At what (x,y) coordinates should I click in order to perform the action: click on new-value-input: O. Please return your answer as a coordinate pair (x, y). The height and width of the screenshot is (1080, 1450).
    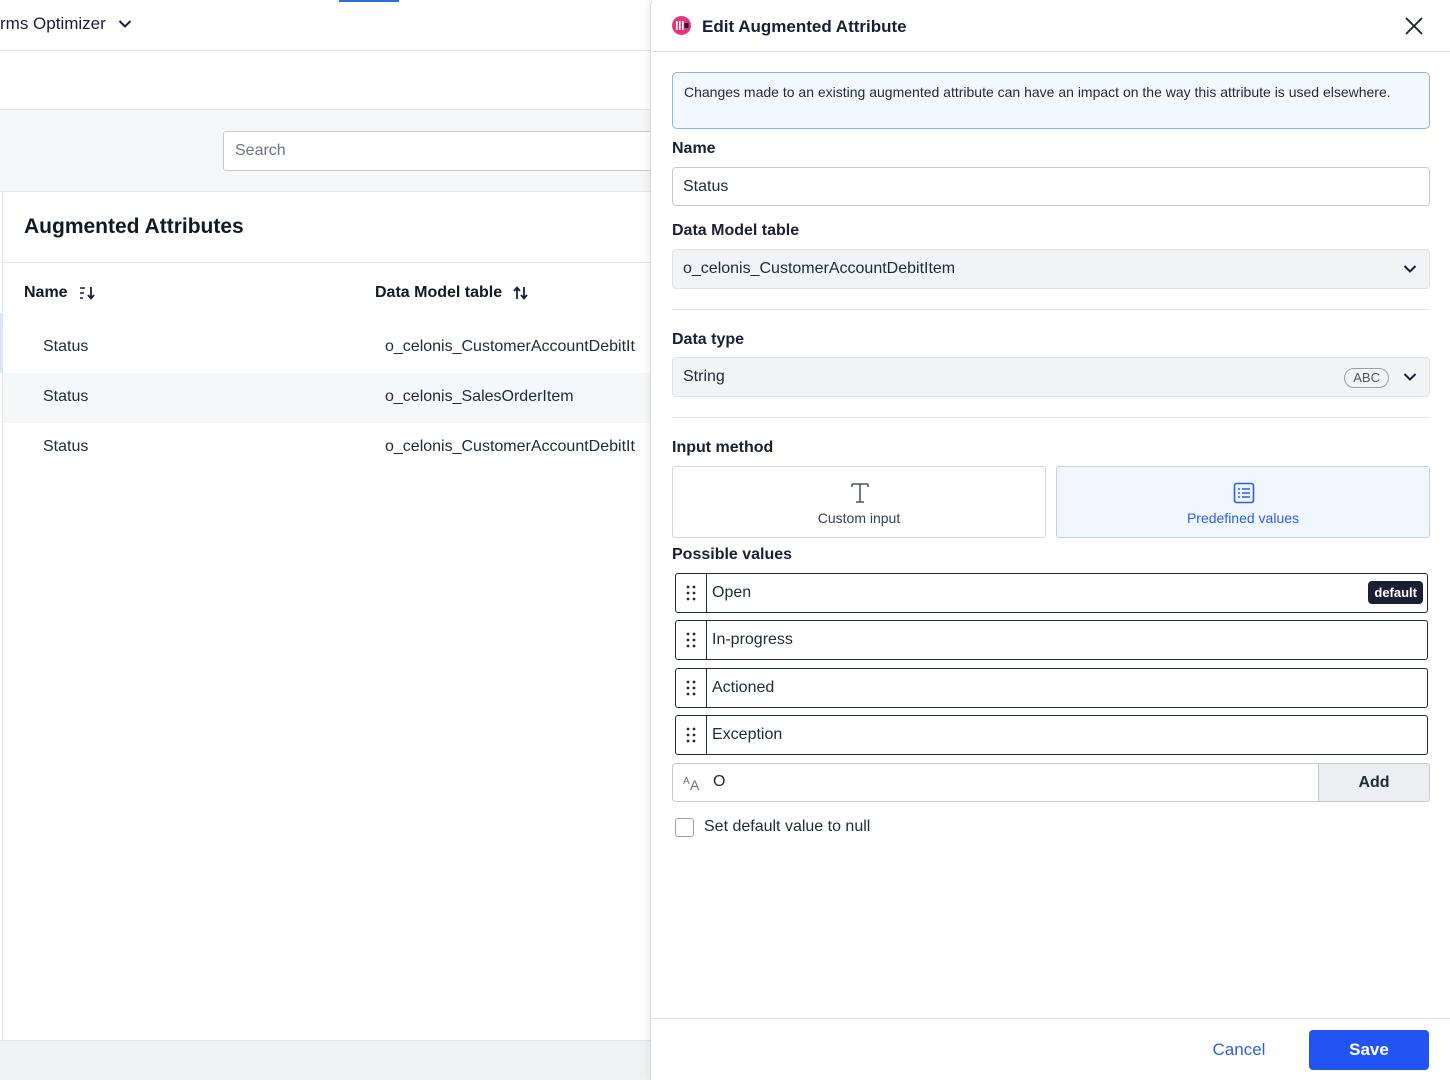
    Looking at the image, I should click on (719, 782).